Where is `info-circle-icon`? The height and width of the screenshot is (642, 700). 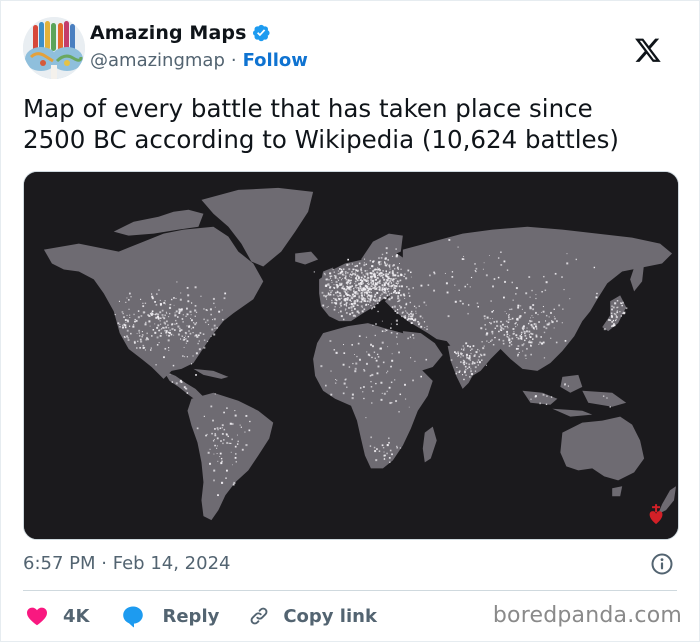
info-circle-icon is located at coordinates (662, 564).